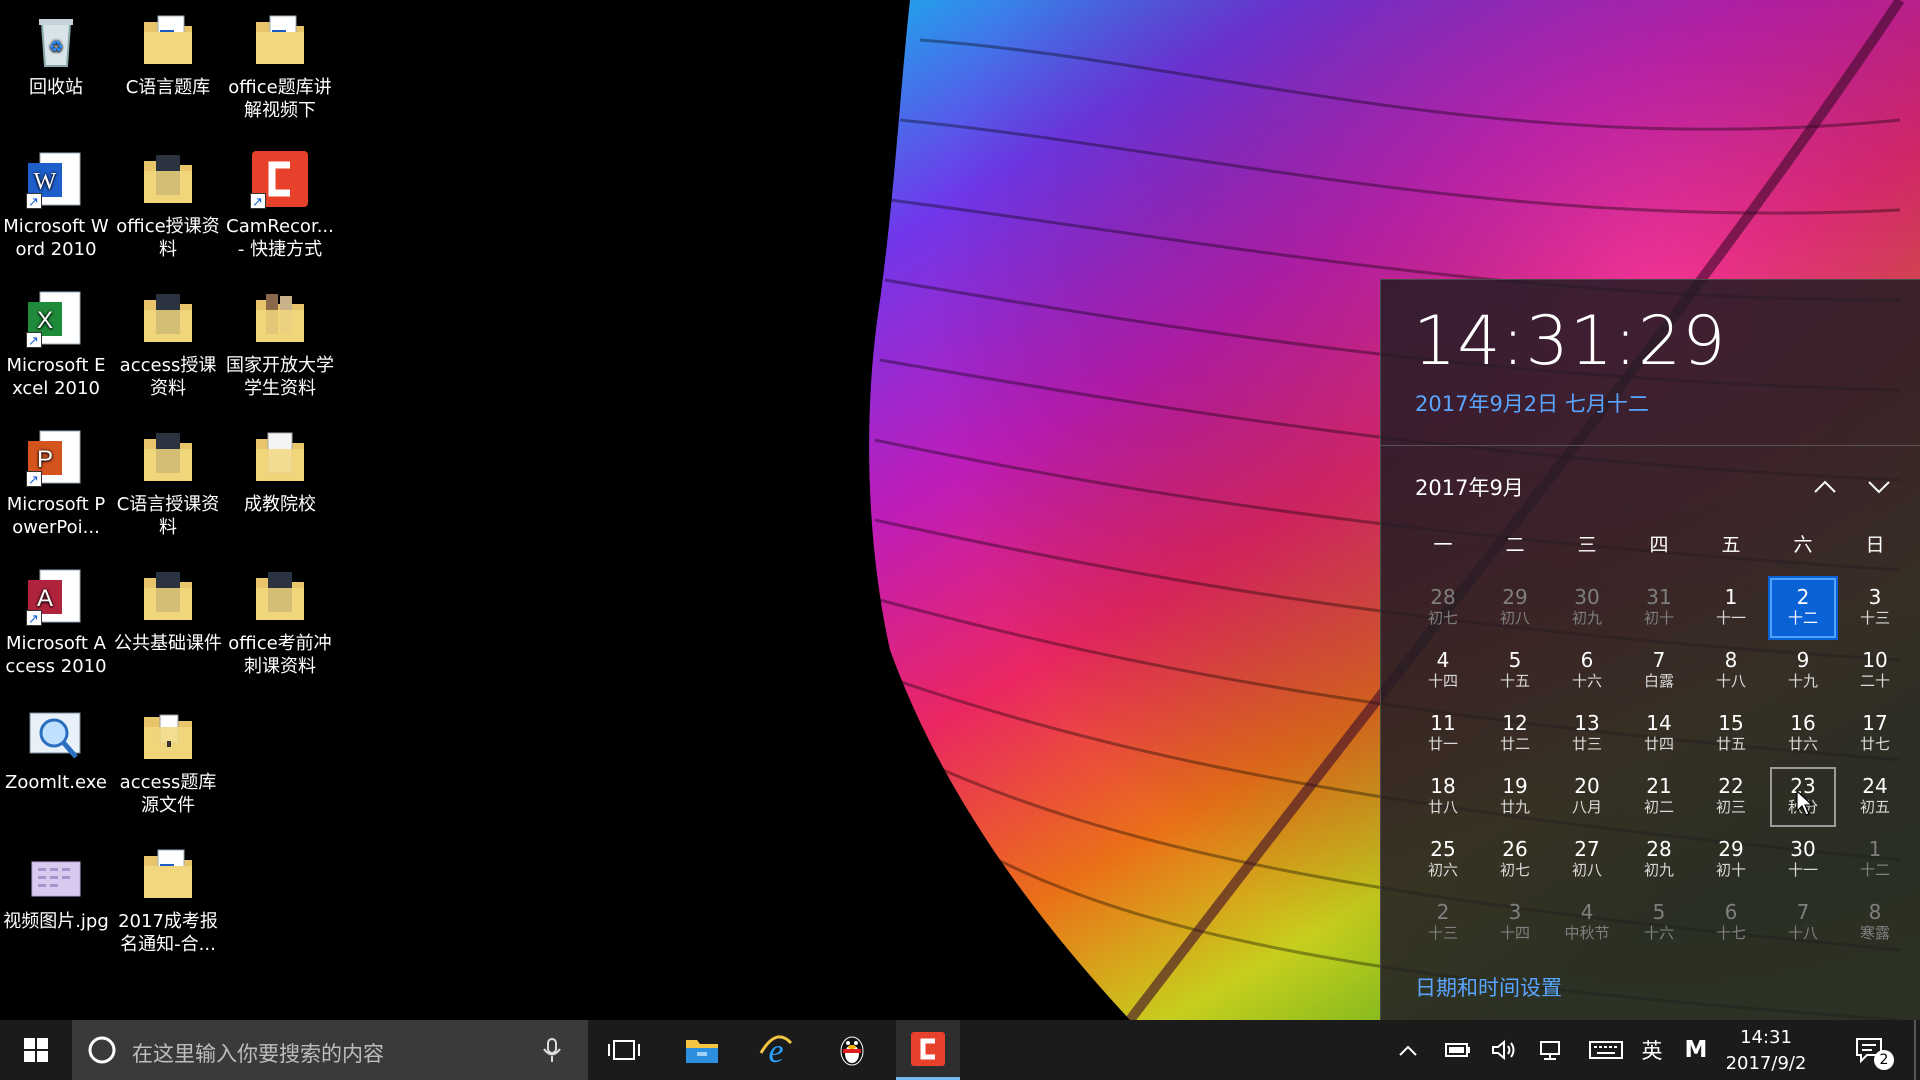 This screenshot has width=1920, height=1080. Describe the element at coordinates (168, 625) in the screenshot. I see `desktop-icon-public-basics-courseware: 公共基础课件` at that location.